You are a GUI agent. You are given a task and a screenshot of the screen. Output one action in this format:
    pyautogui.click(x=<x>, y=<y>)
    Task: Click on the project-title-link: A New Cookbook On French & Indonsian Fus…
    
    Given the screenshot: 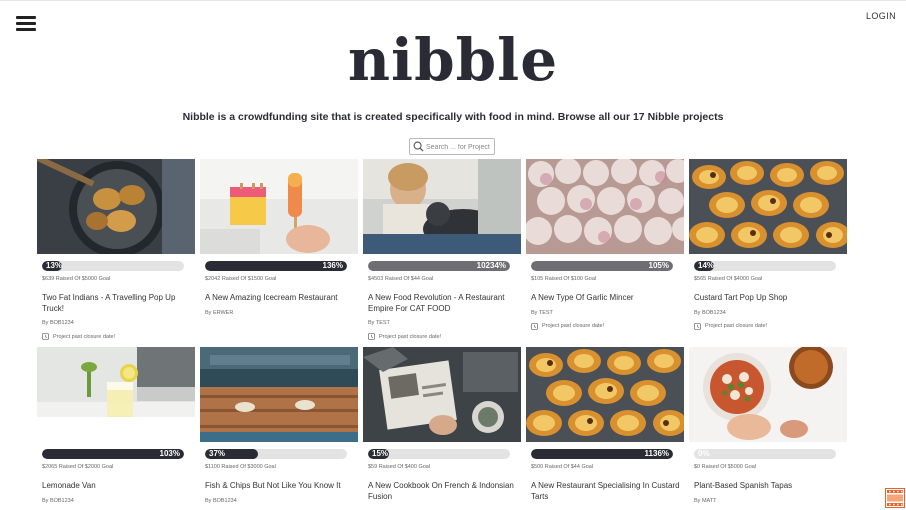 What is the action you would take?
    pyautogui.click(x=443, y=491)
    